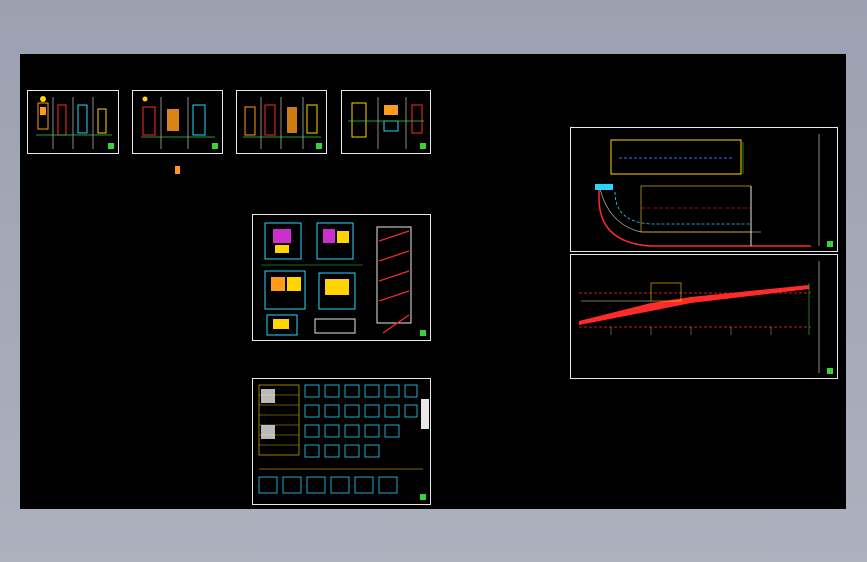 The width and height of the screenshot is (867, 562). I want to click on elevation-1-graphics, so click(74, 122).